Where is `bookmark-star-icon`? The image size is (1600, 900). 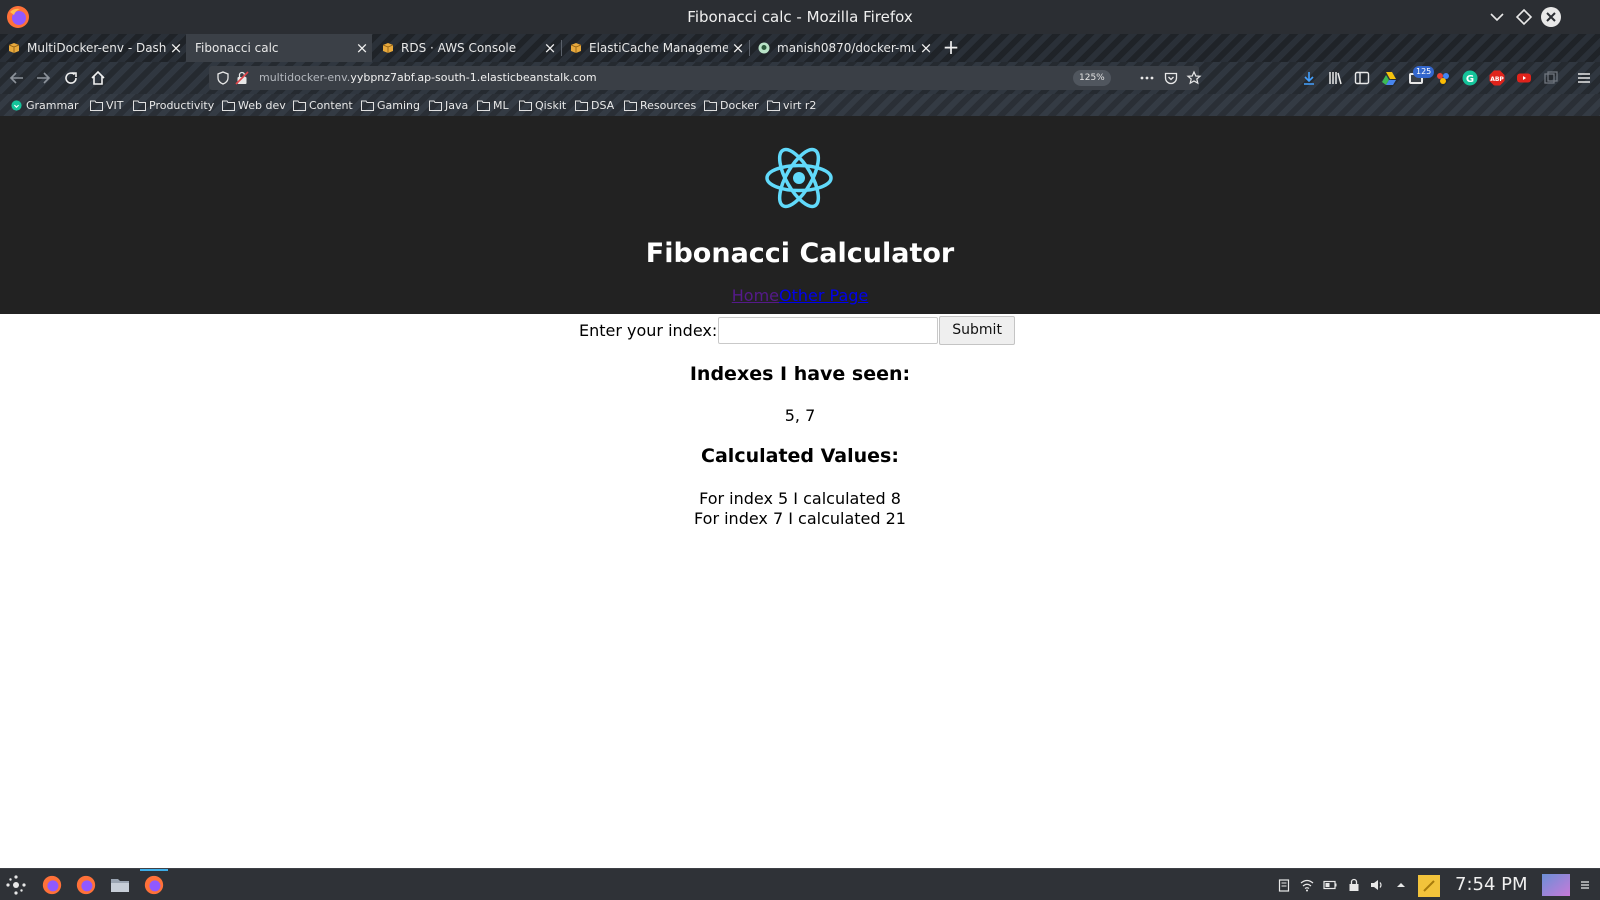
bookmark-star-icon is located at coordinates (1194, 78).